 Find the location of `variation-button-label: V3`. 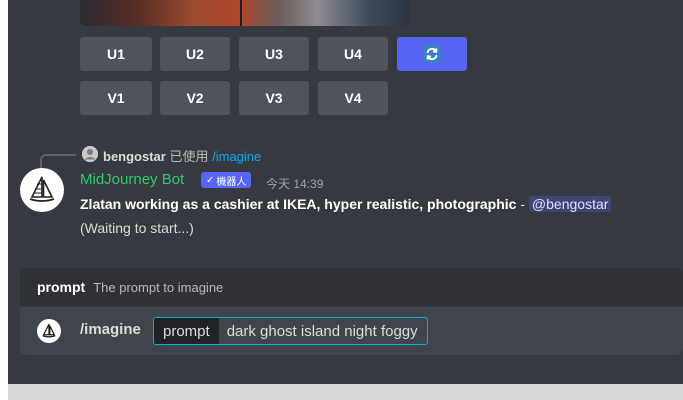

variation-button-label: V3 is located at coordinates (274, 98).